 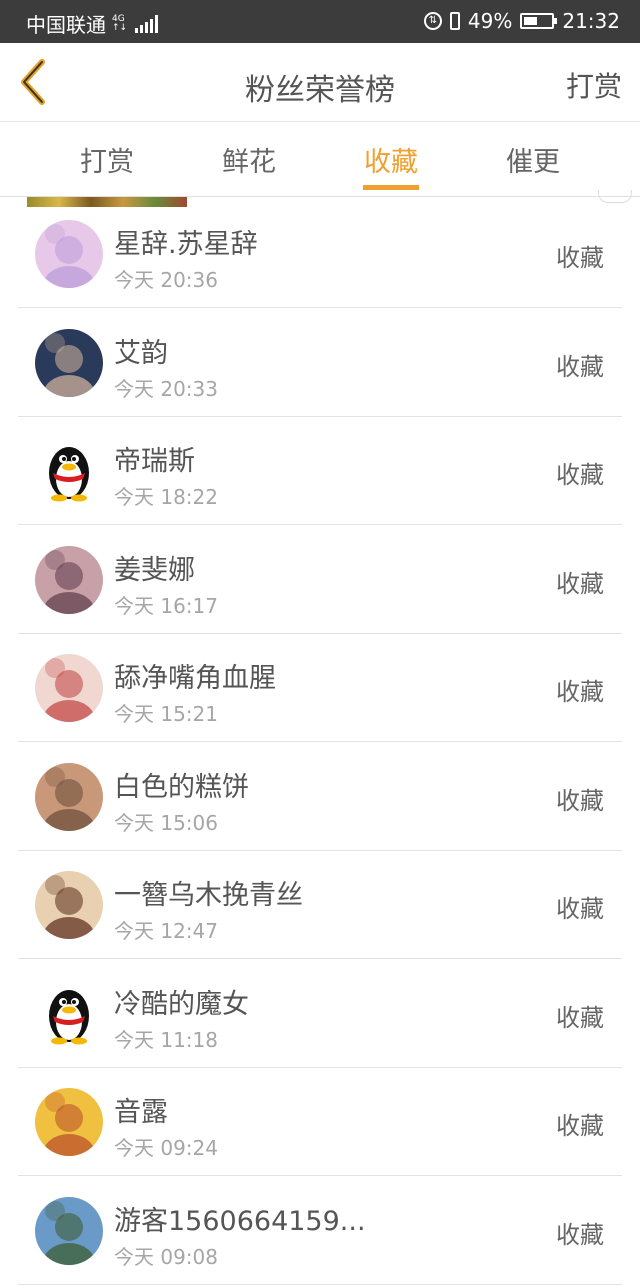 I want to click on fan-name: 姜斐娜, so click(x=154, y=570).